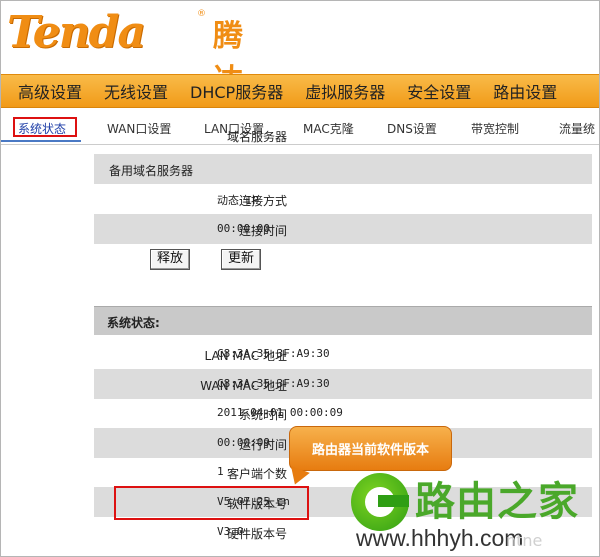  Describe the element at coordinates (273, 383) in the screenshot. I see `wan-mac-value: C8:3A:35:3F:A9:30` at that location.